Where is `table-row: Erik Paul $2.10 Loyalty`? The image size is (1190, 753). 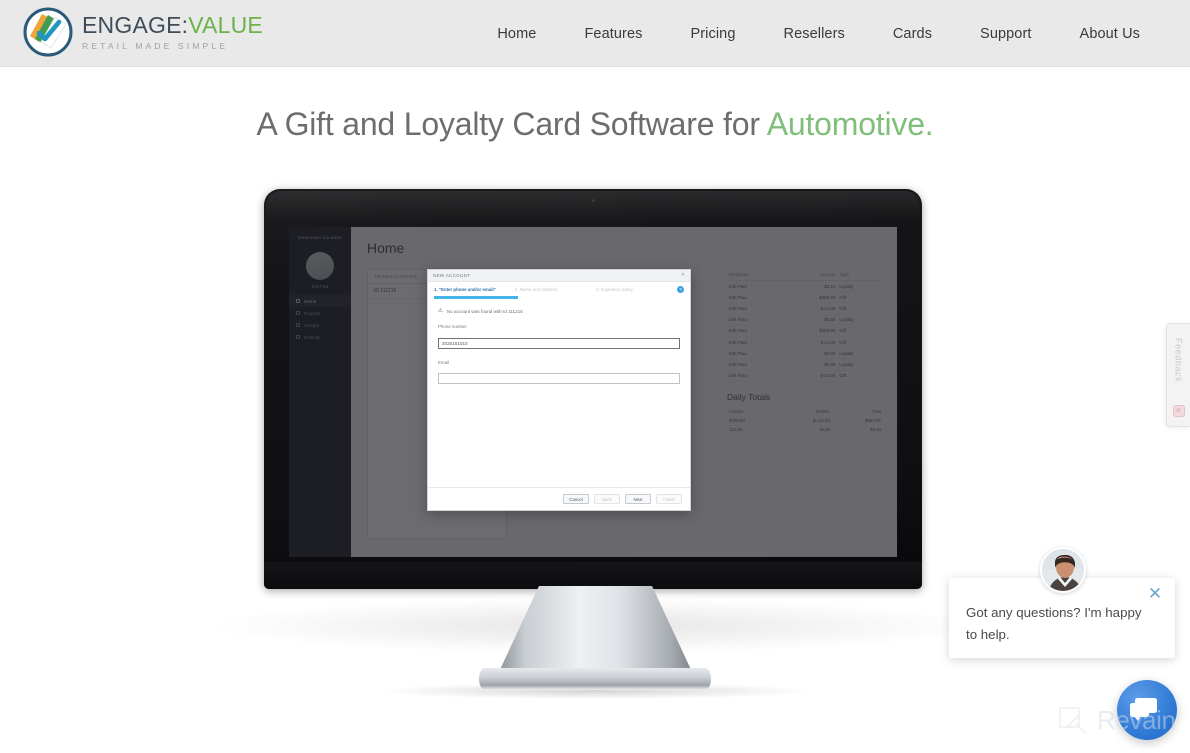
table-row: Erik Paul $2.10 Loyalty is located at coordinates (805, 286).